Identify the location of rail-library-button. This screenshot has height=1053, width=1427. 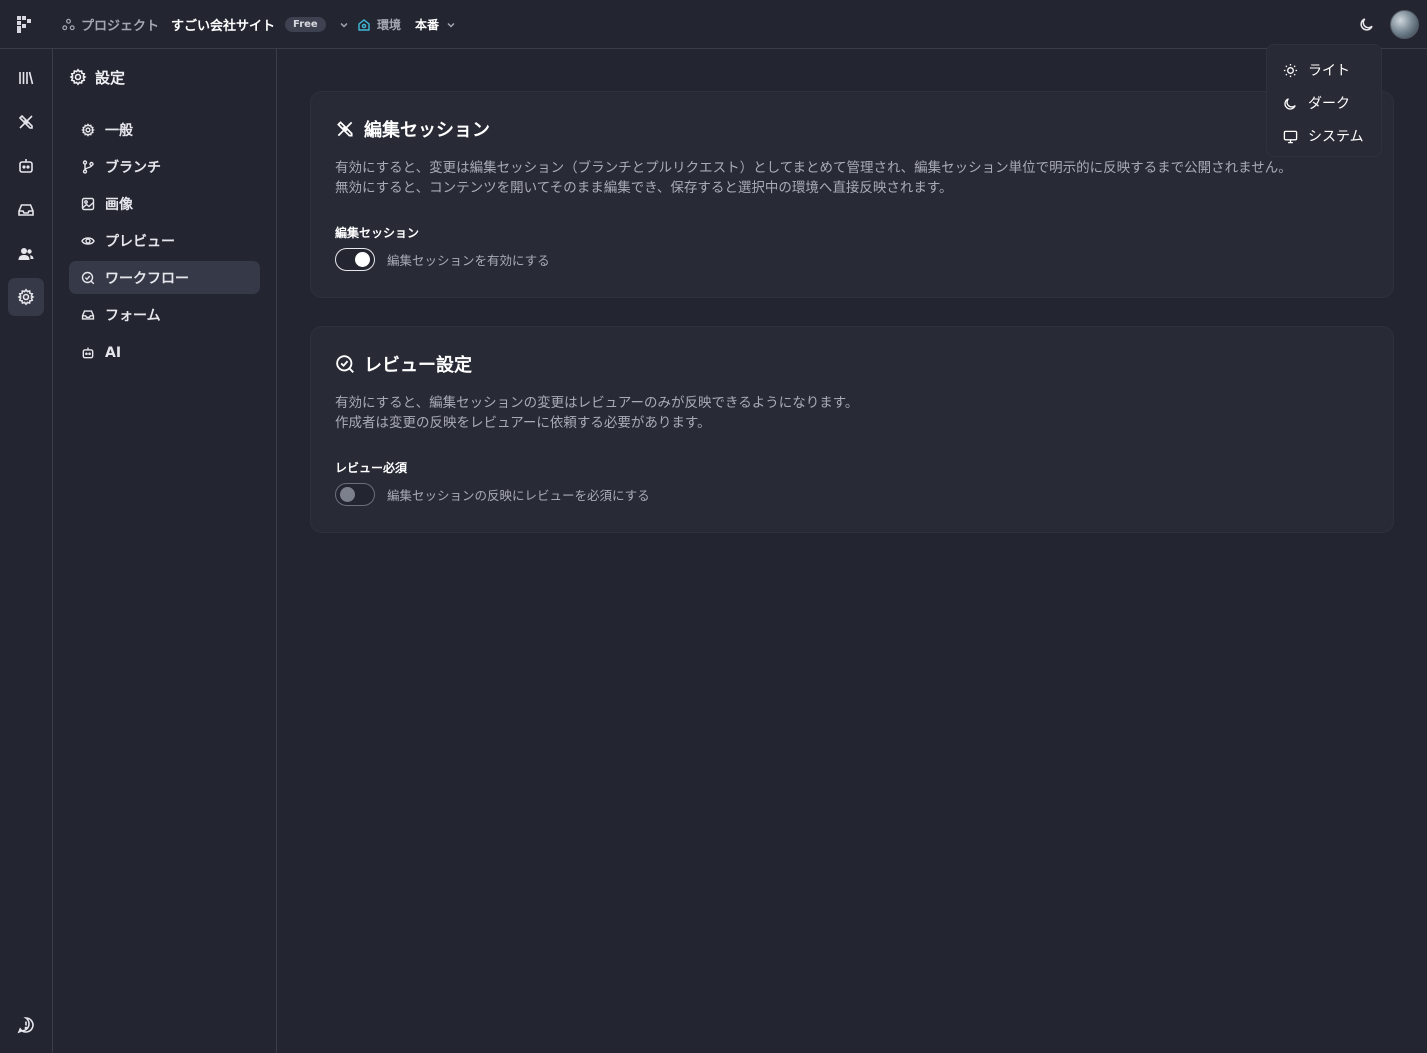
(26, 78).